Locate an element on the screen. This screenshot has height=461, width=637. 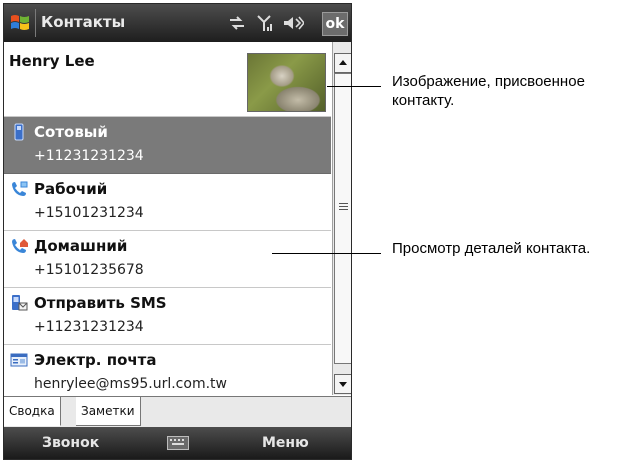
tab-strip: Сводка Заметки is located at coordinates (177, 411).